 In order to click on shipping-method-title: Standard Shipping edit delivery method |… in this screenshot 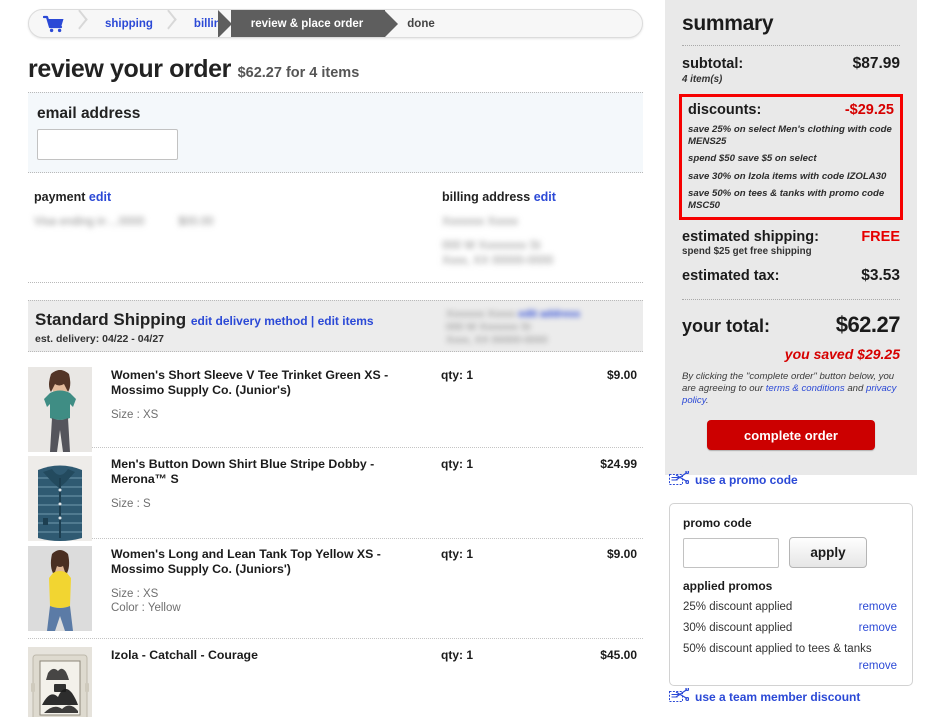, I will do `click(204, 320)`.